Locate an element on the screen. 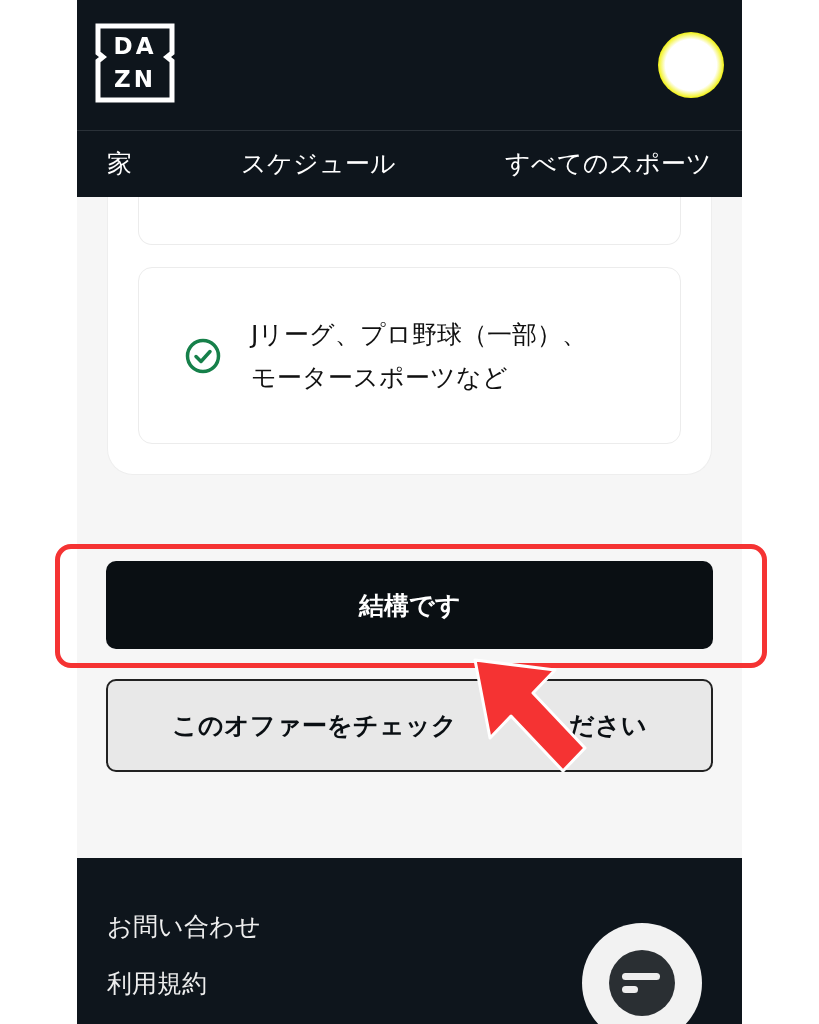 This screenshot has width=819, height=1024. feature-text: Jリーグ、プロ野球（一部）、モータースポーツなど is located at coordinates (420, 356).